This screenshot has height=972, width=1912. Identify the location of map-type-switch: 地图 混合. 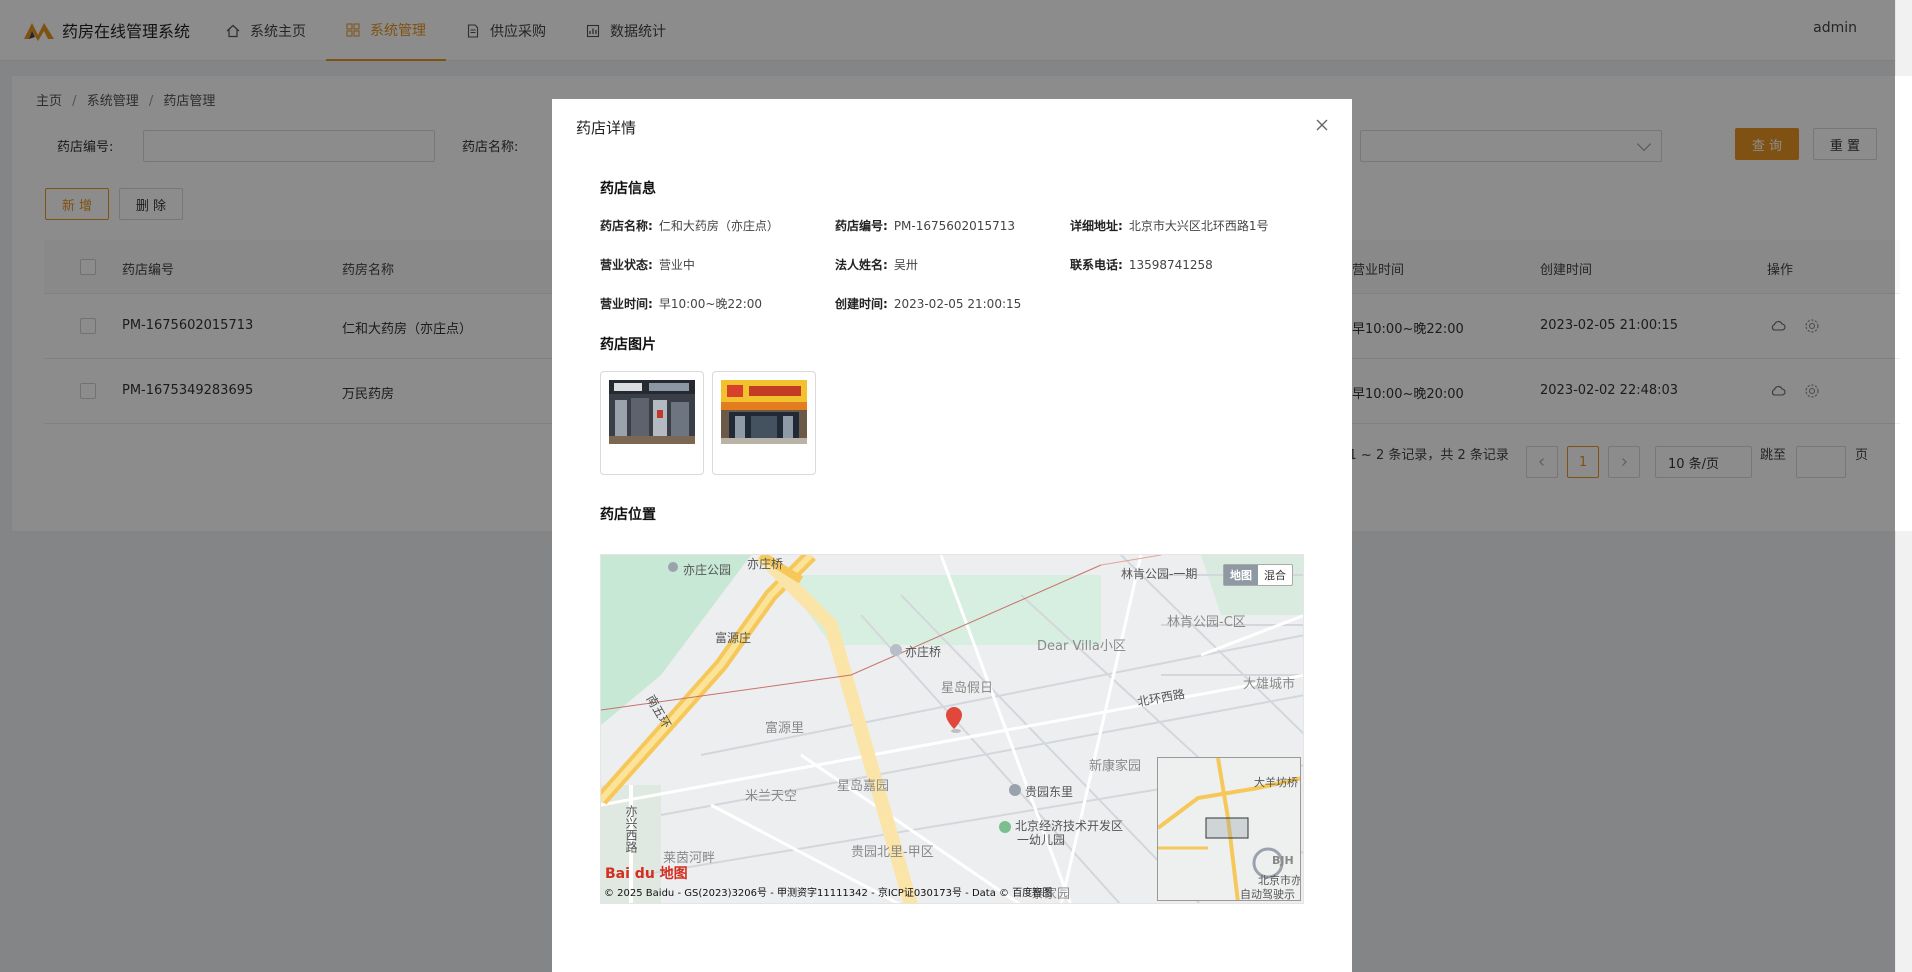
(1258, 575).